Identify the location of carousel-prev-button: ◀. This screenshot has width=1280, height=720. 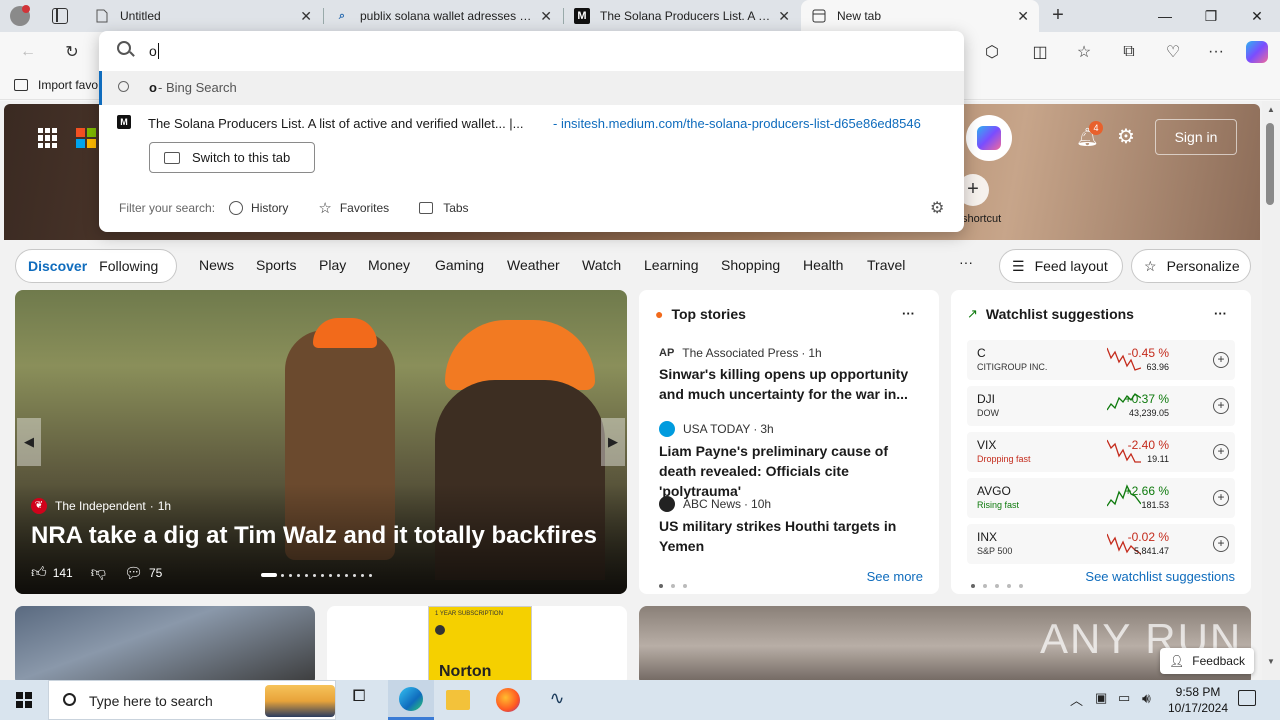
(29, 442).